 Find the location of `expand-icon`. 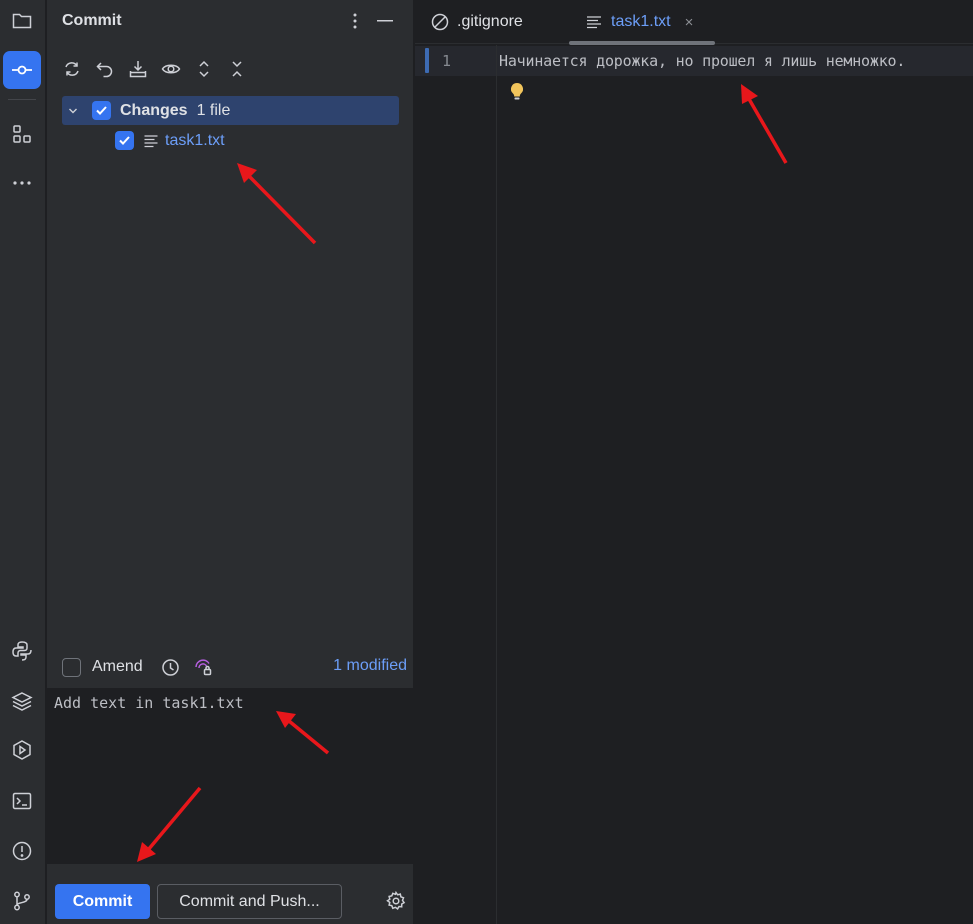

expand-icon is located at coordinates (204, 69).